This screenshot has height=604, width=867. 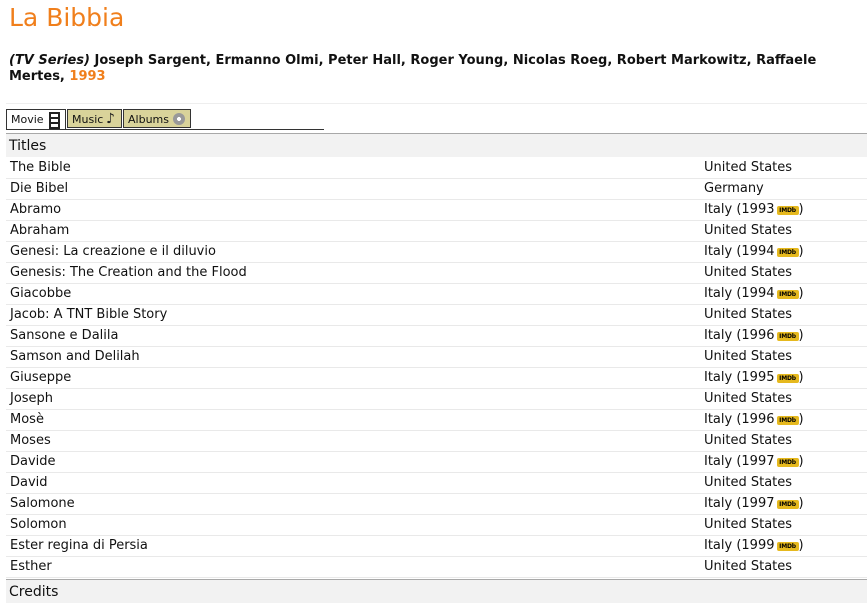 I want to click on title-cell: Salomone, so click(x=42, y=503).